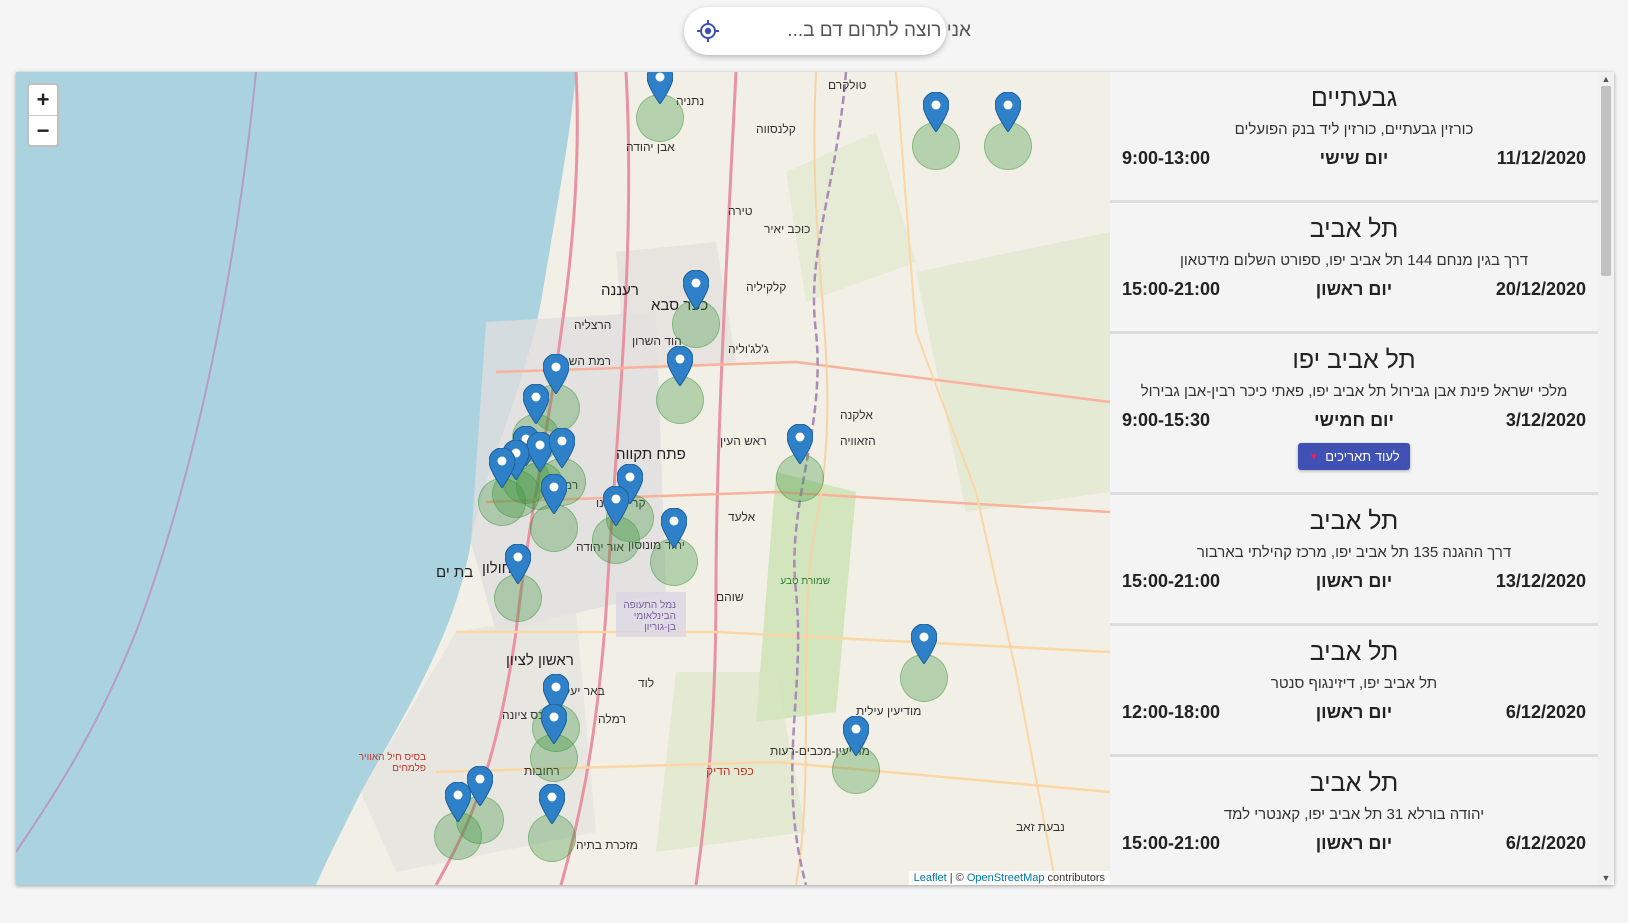 Image resolution: width=1628 pixels, height=923 pixels. I want to click on place-label: מזכרת בתיה, so click(607, 845).